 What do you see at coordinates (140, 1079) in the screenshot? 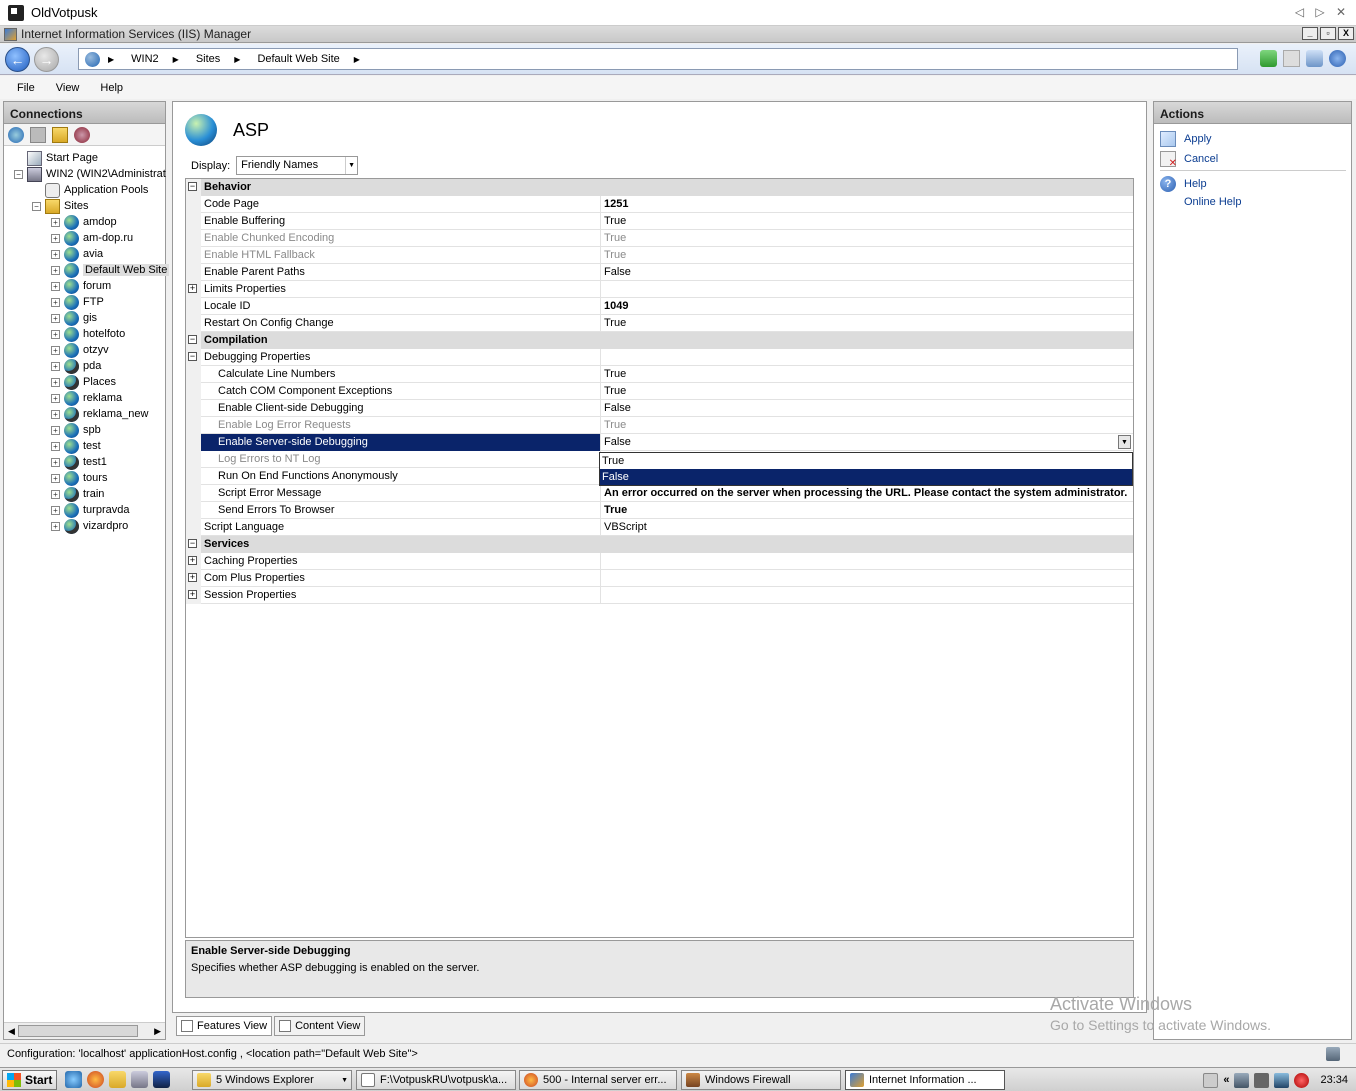
I see `server-manager-icon` at bounding box center [140, 1079].